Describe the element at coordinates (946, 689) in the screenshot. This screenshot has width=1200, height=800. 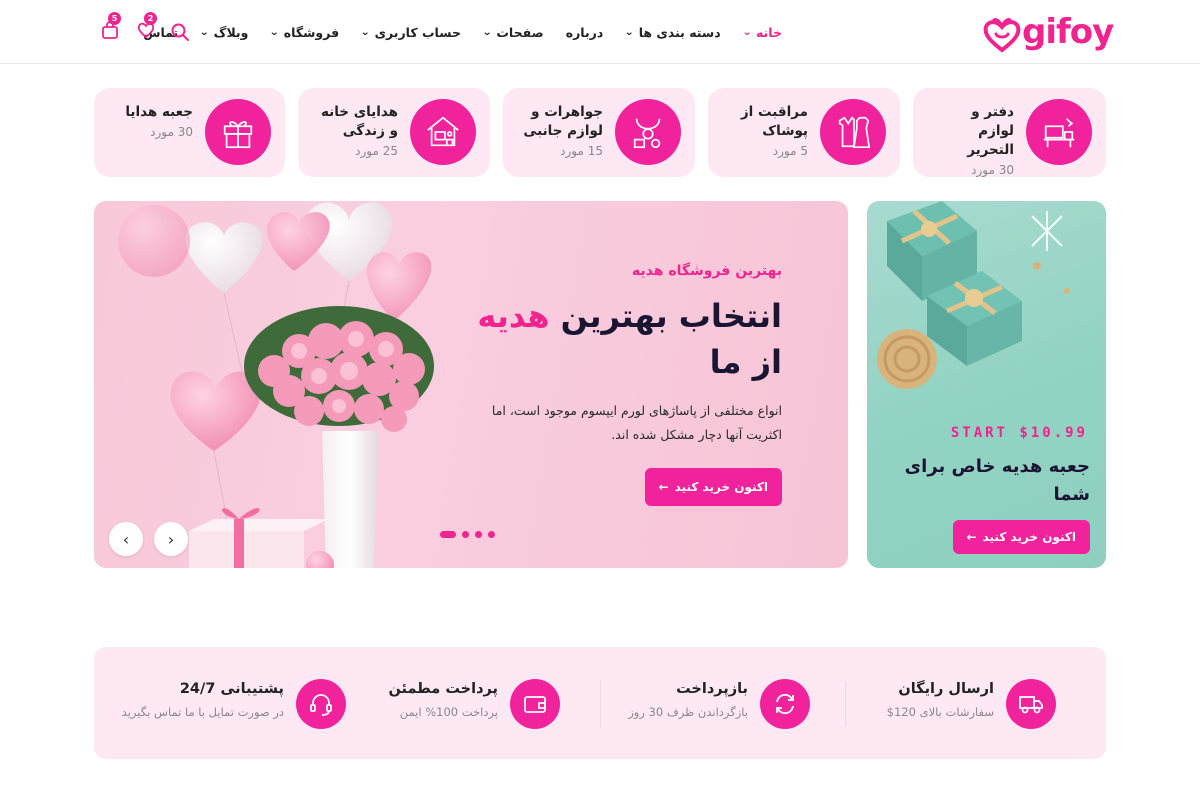
I see `feature-title: ارسال رایگان` at that location.